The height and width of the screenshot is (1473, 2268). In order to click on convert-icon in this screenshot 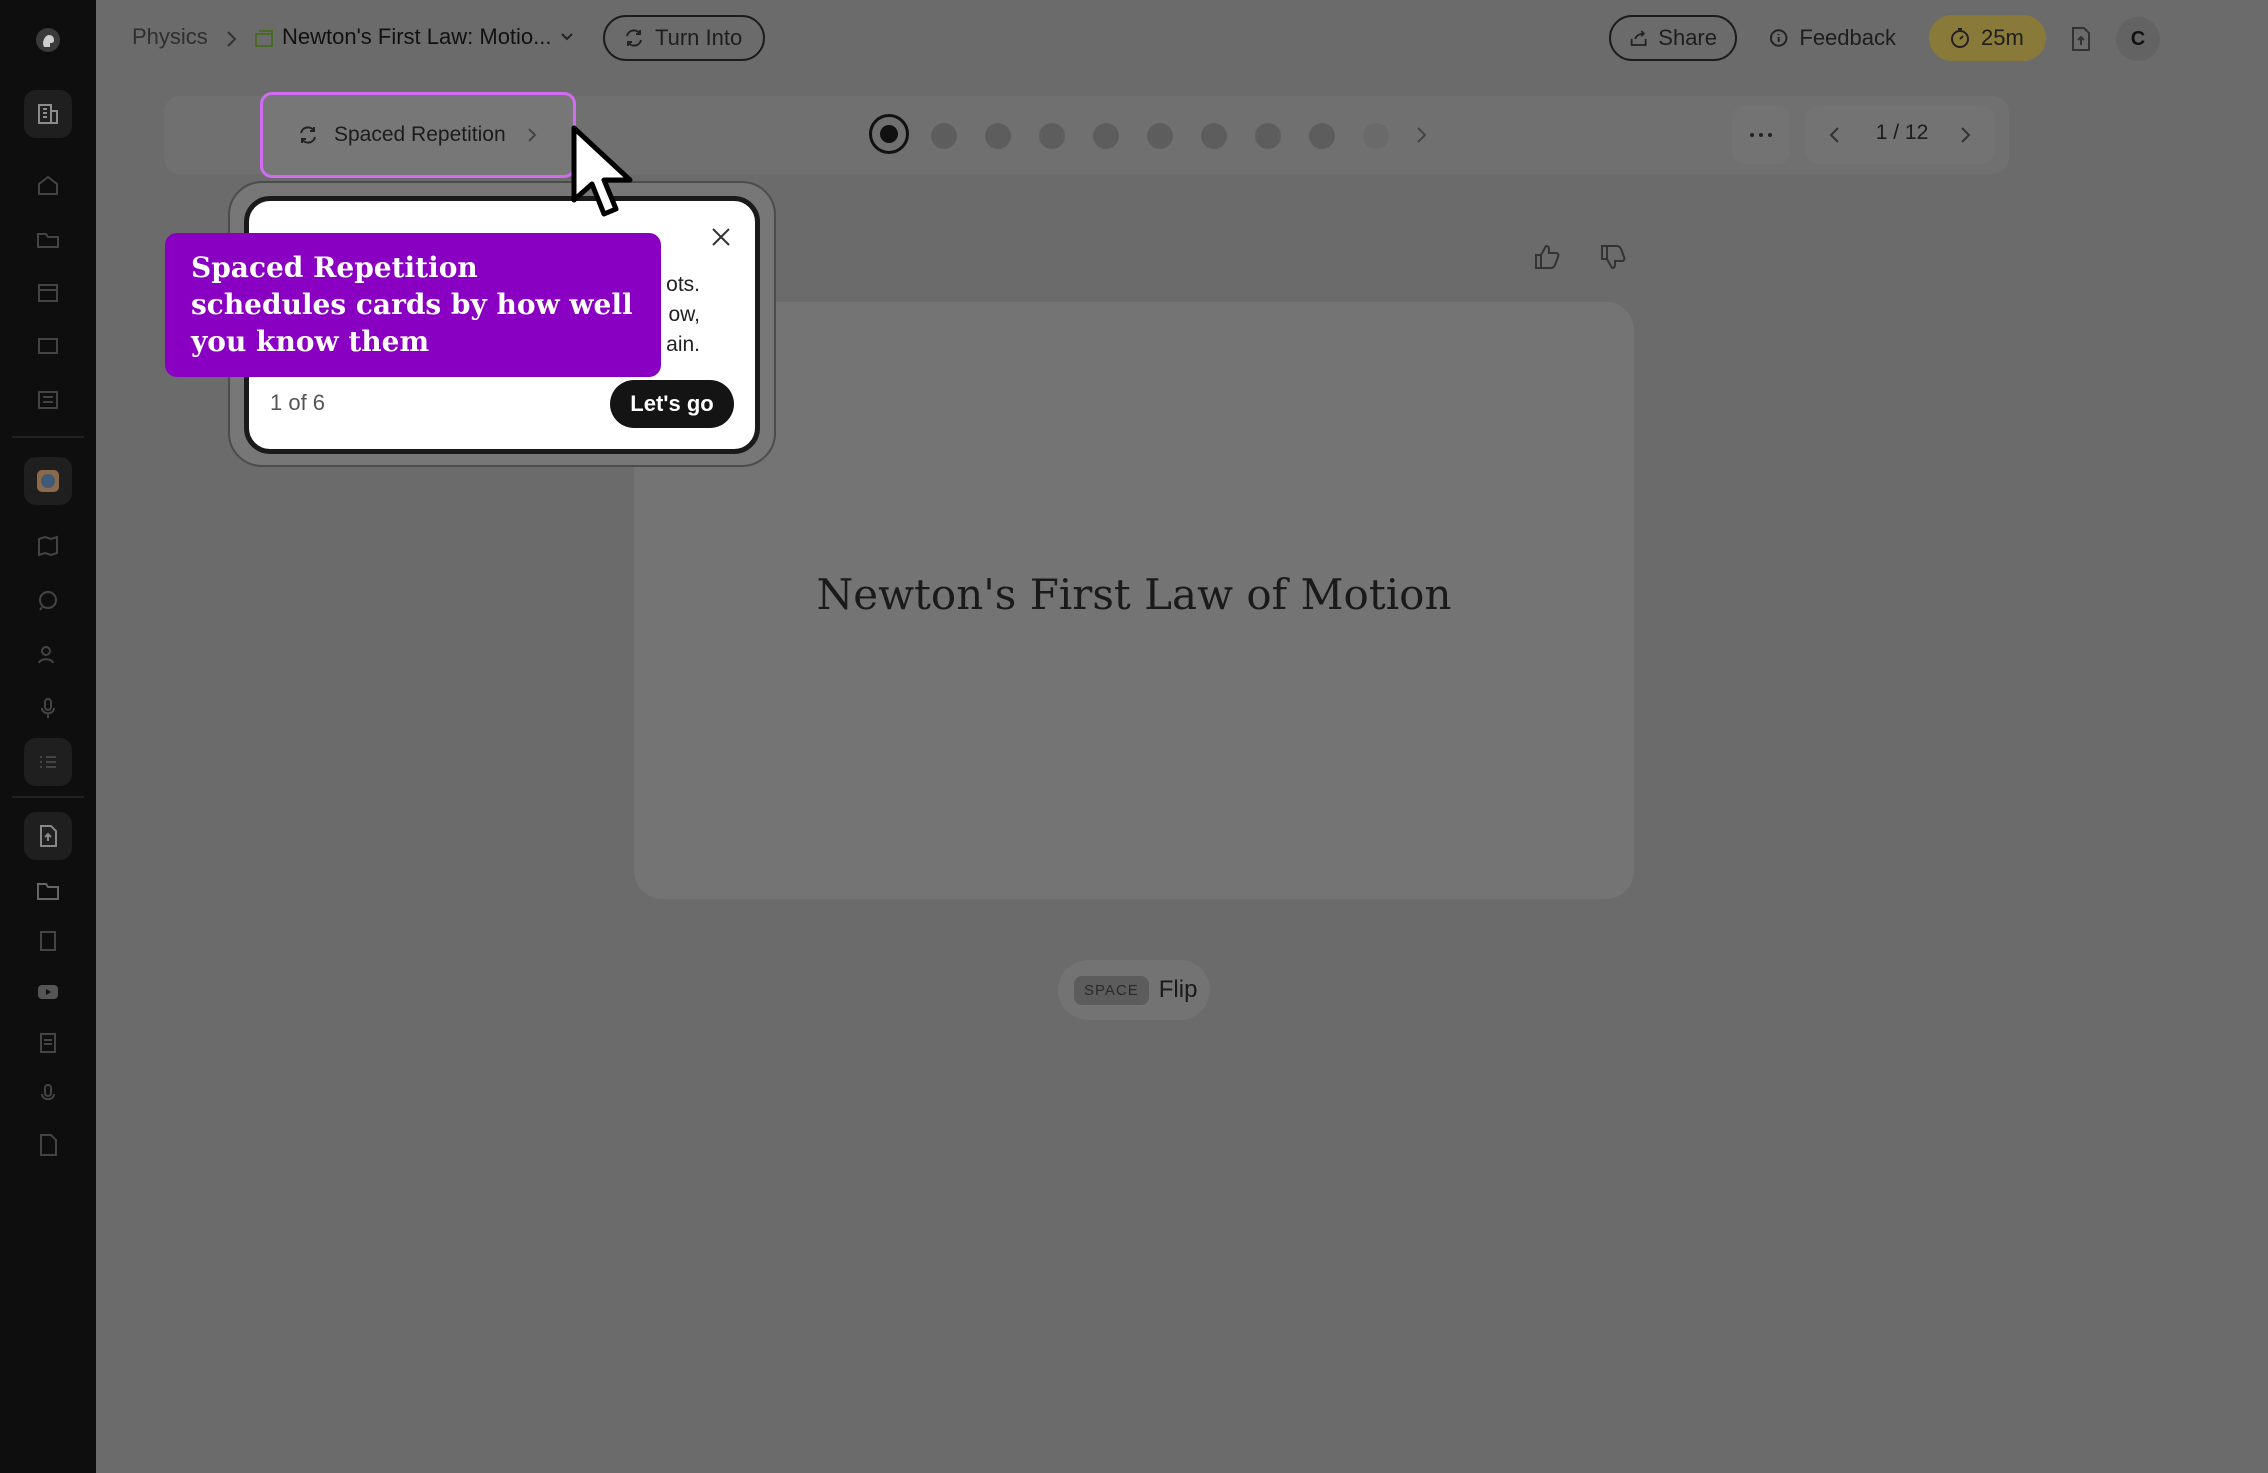, I will do `click(634, 38)`.